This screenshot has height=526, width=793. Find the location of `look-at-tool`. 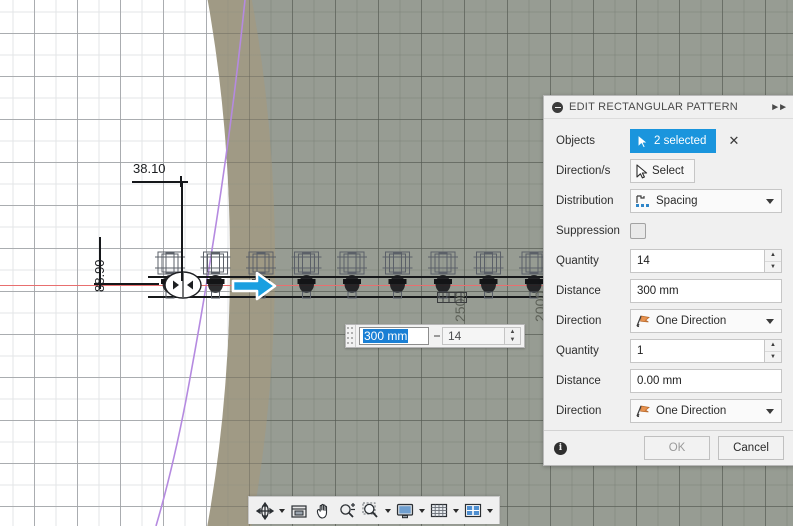

look-at-tool is located at coordinates (299, 510).